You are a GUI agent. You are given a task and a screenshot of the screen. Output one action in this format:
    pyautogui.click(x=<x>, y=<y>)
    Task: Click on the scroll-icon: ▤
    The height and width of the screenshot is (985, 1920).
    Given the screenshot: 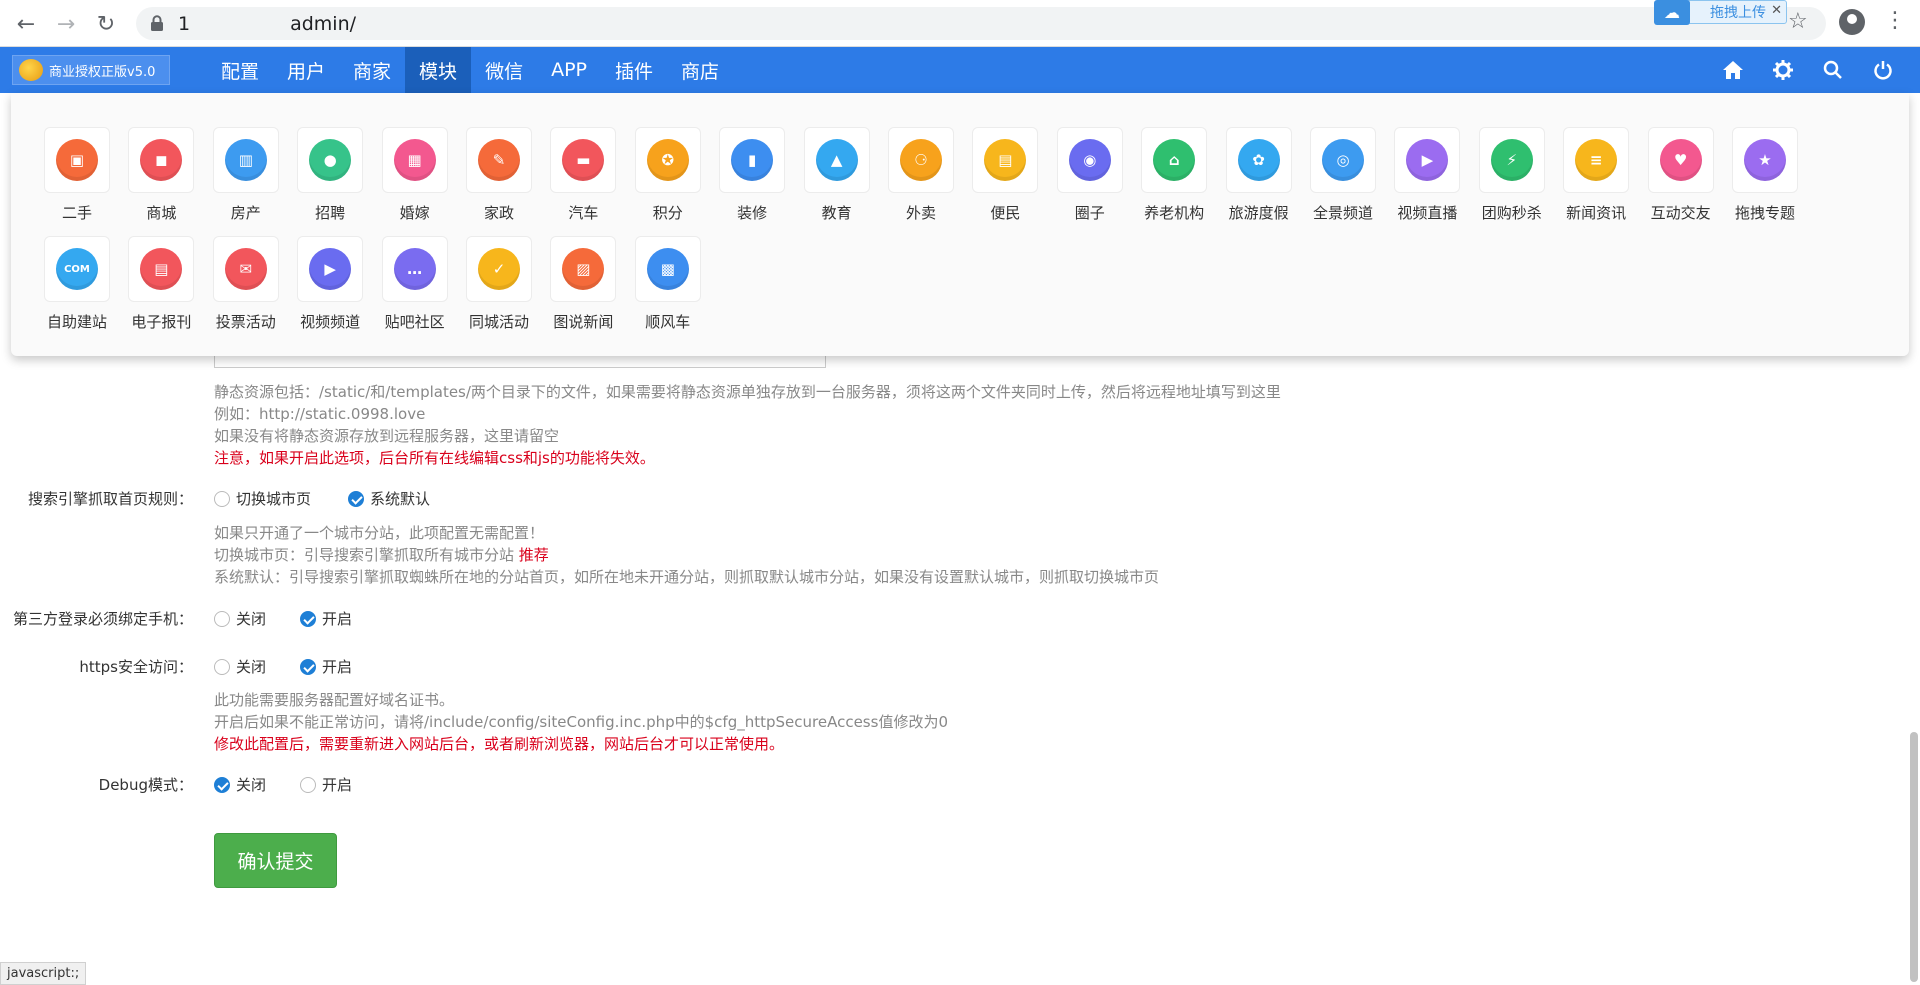 What is the action you would take?
    pyautogui.click(x=1005, y=160)
    